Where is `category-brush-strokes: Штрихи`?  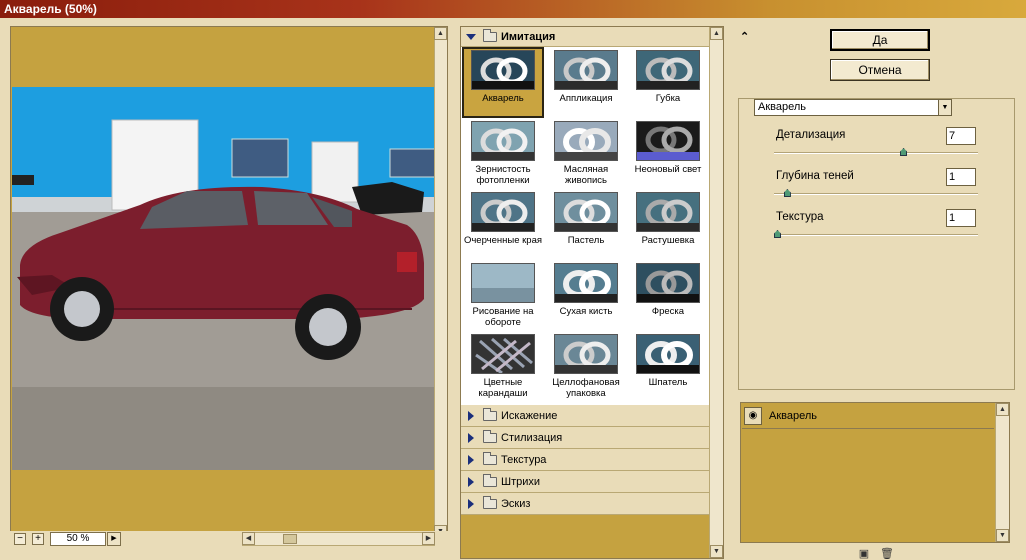
category-brush-strokes: Штрихи is located at coordinates (585, 482).